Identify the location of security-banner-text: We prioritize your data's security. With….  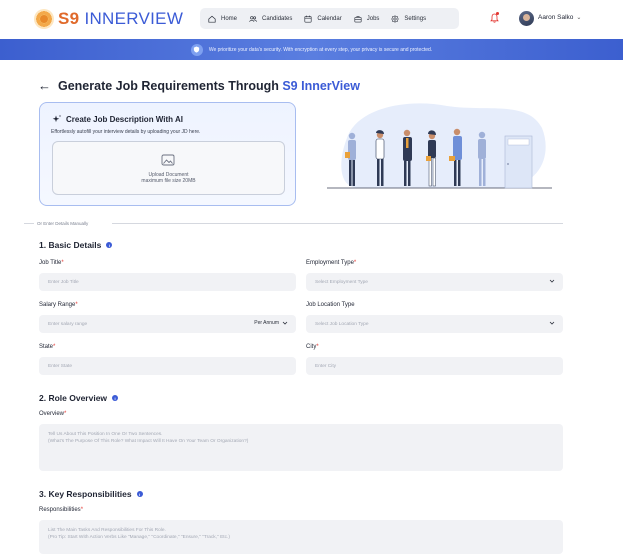
(320, 49).